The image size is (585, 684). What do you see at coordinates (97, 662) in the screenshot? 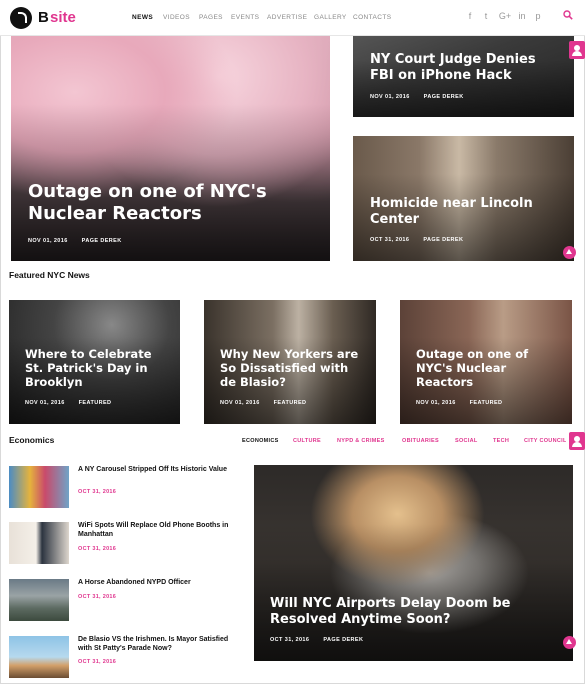
I see `list-item-4-date: OCT 31, 2016` at bounding box center [97, 662].